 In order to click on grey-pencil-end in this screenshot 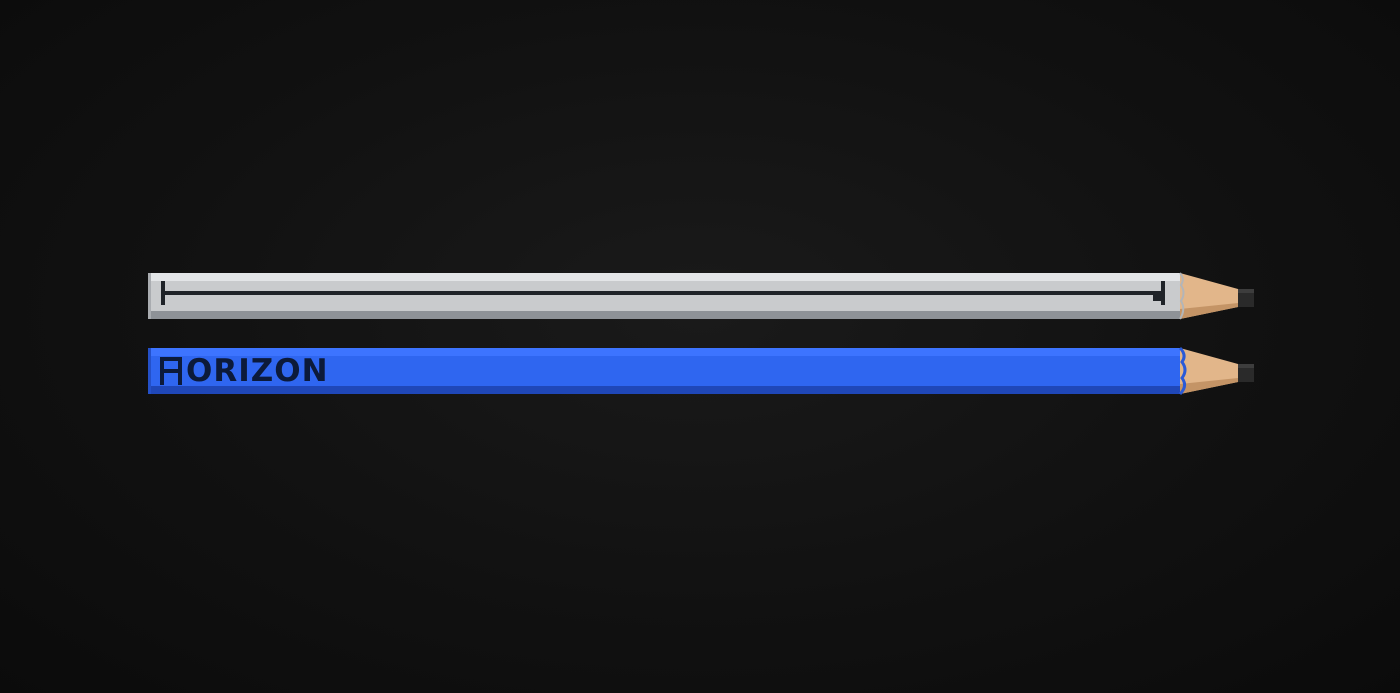, I will do `click(149, 296)`.